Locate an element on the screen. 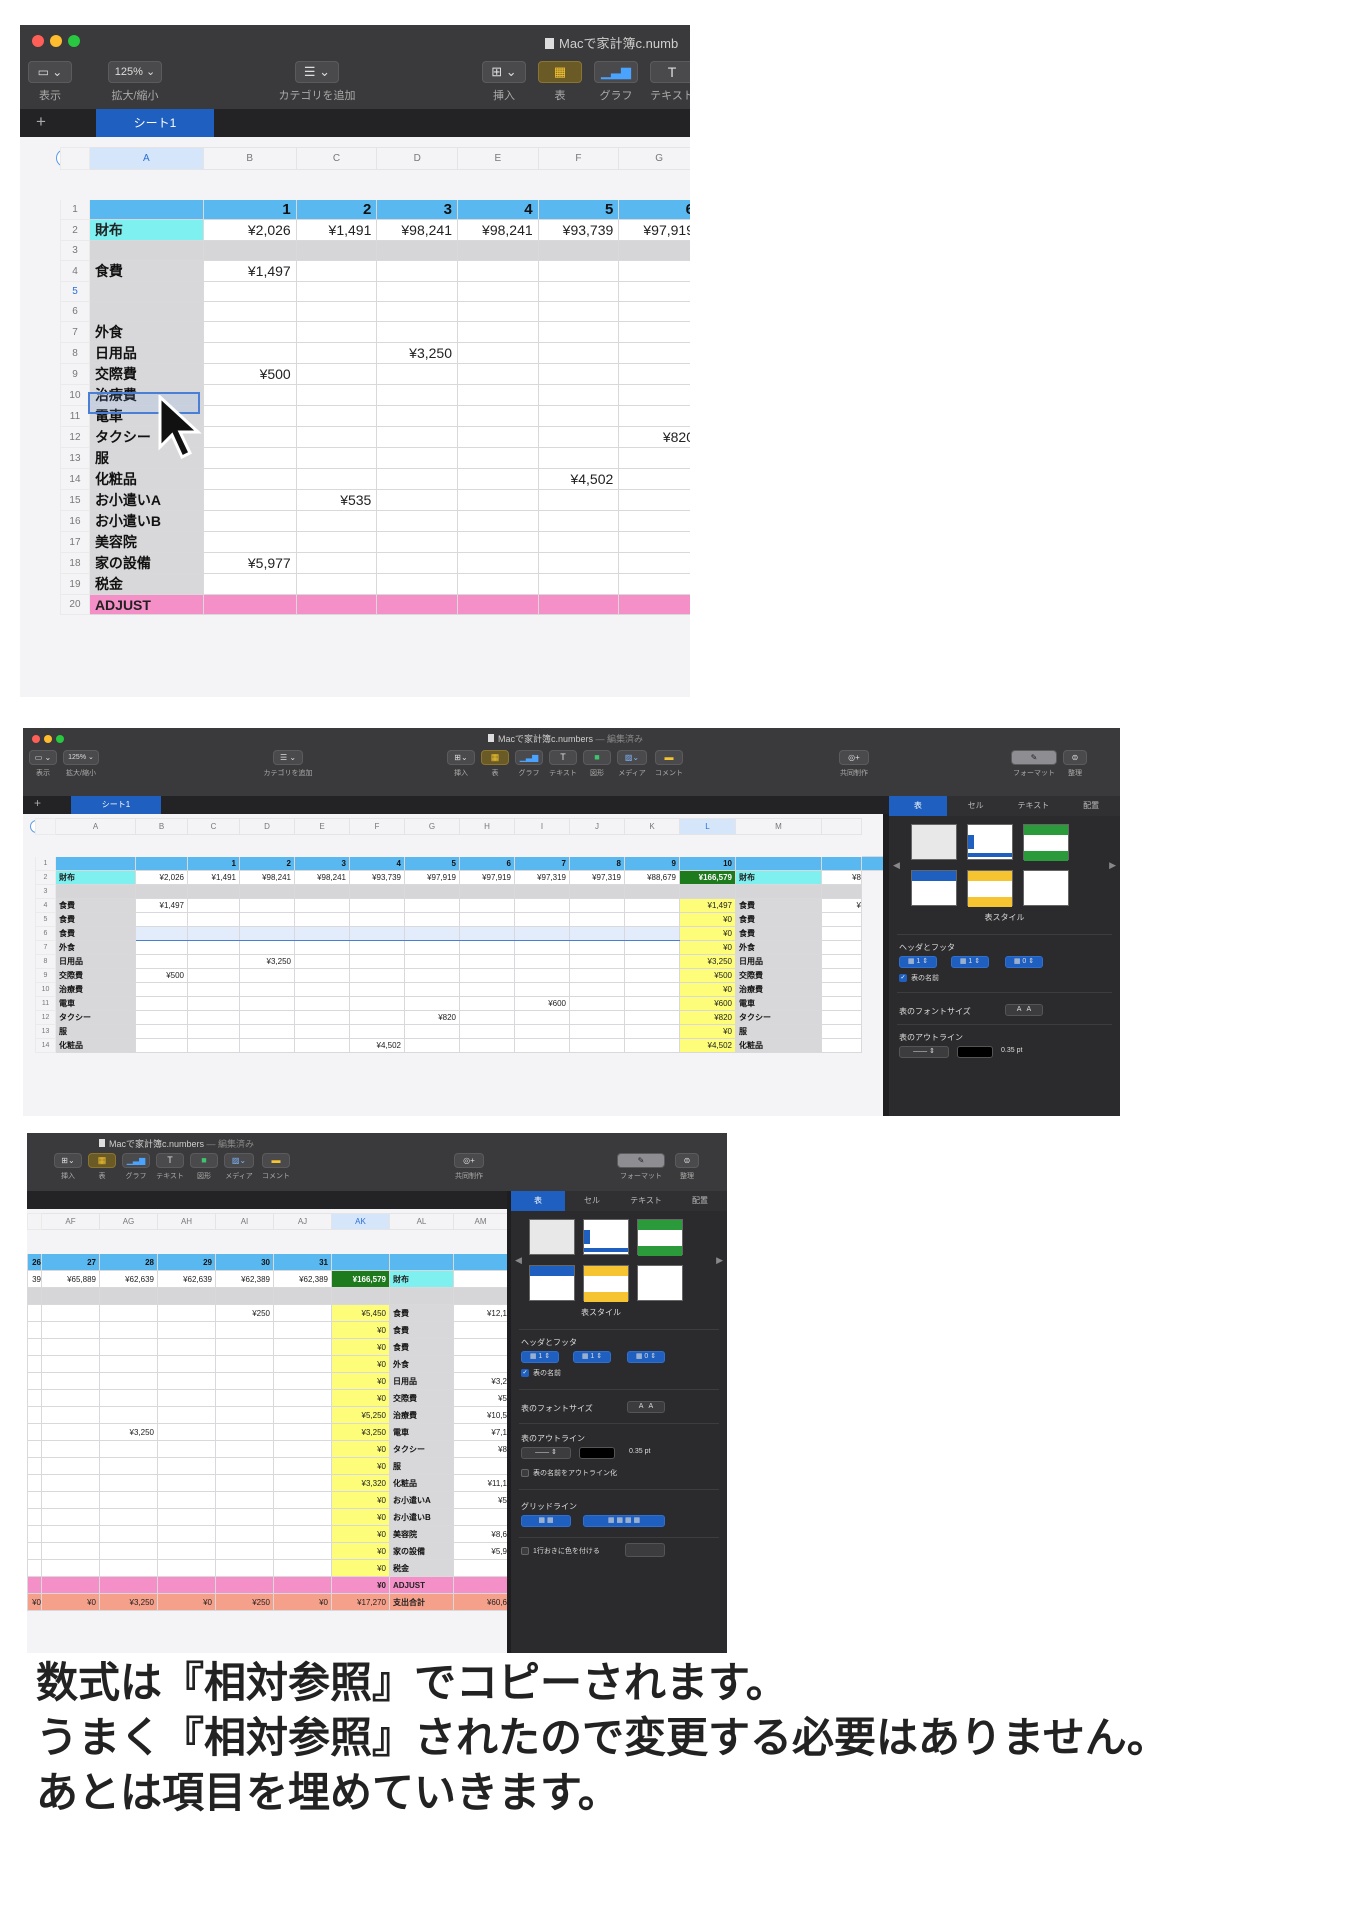 The image size is (1357, 1920). row-number: 6 is located at coordinates (45, 933).